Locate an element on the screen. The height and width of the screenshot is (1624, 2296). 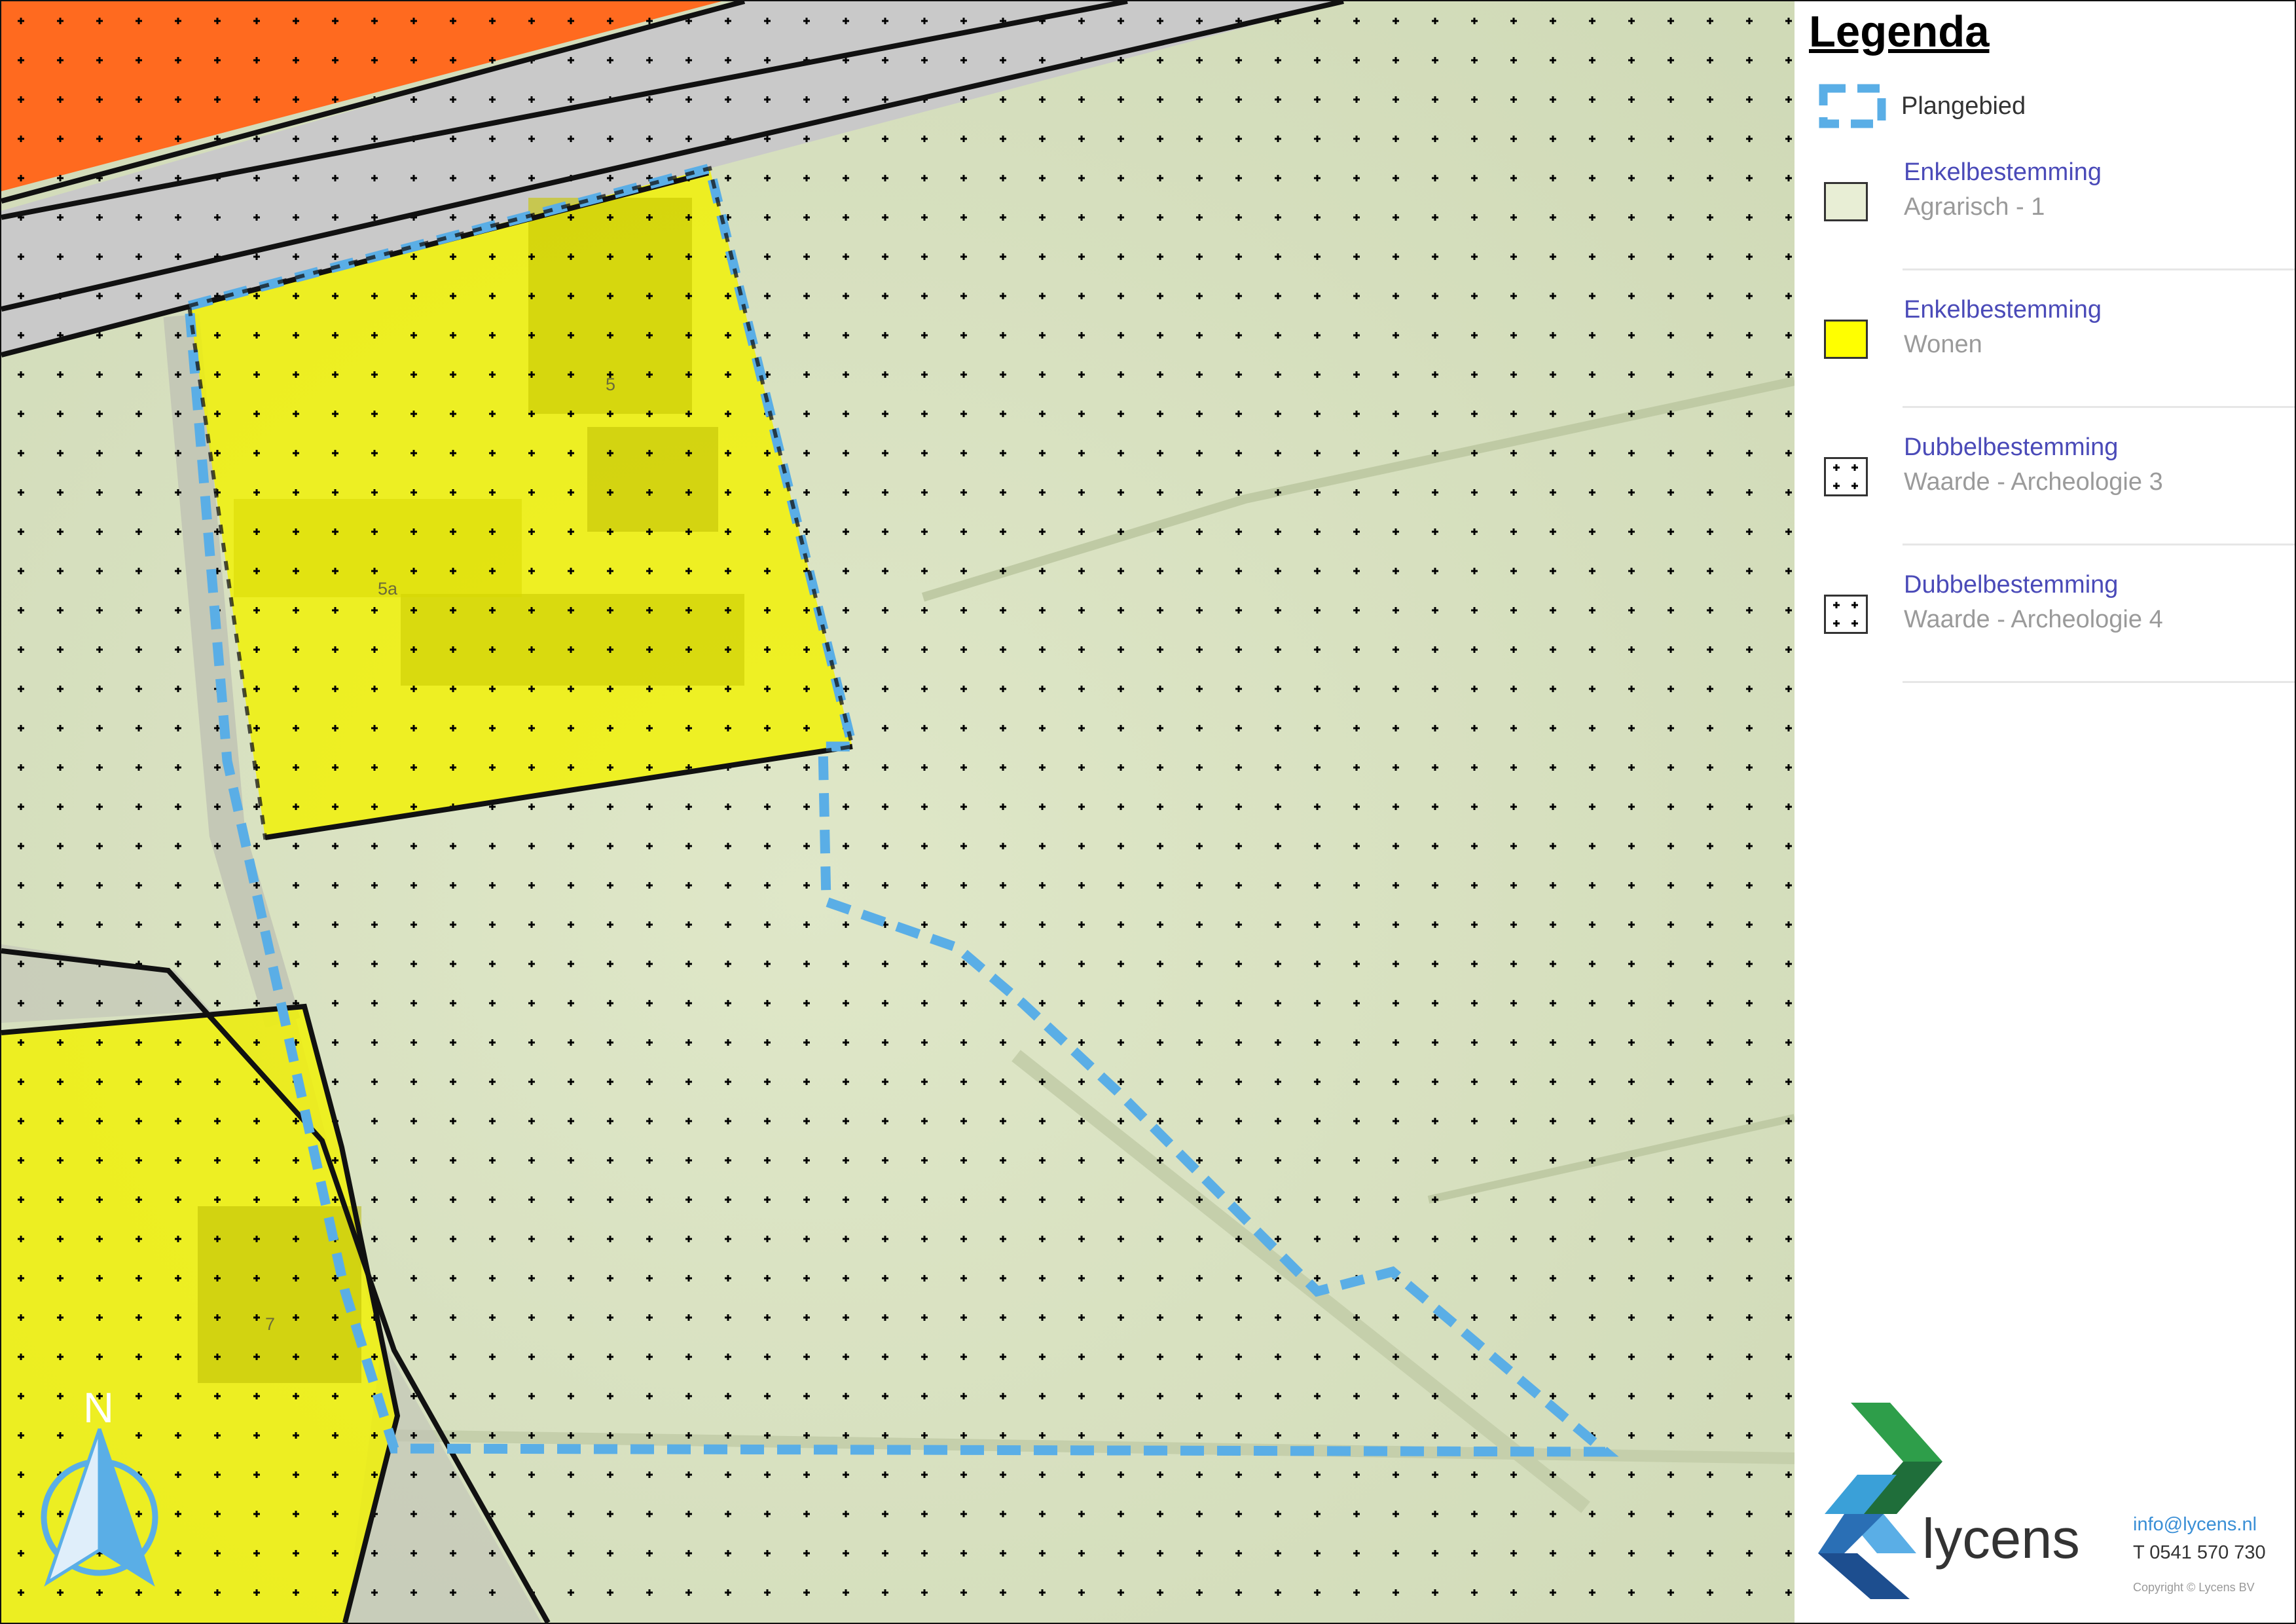
legend-title: Legenda is located at coordinates (1899, 31).